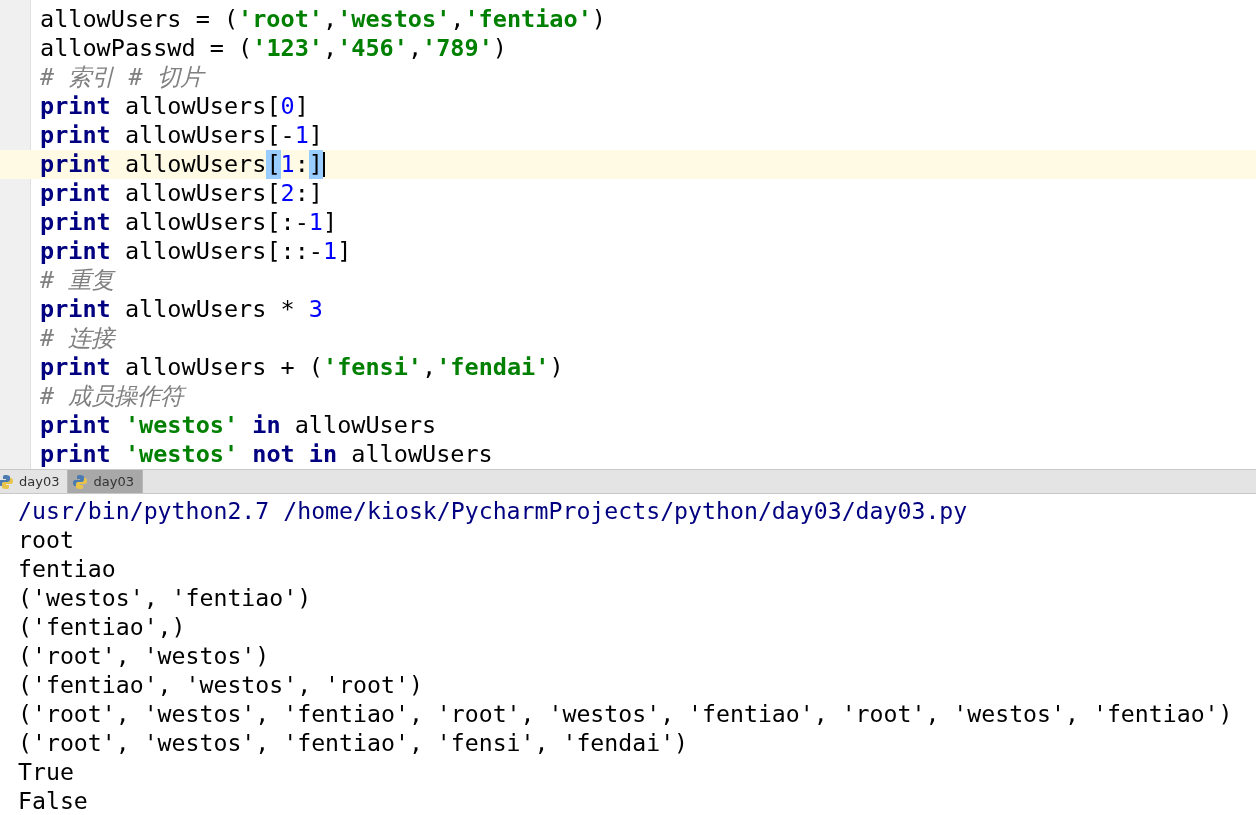 The image size is (1256, 815). I want to click on output-line: ('root', 'westos', 'fentiao', 'fensi', 'fendai'), so click(354, 742).